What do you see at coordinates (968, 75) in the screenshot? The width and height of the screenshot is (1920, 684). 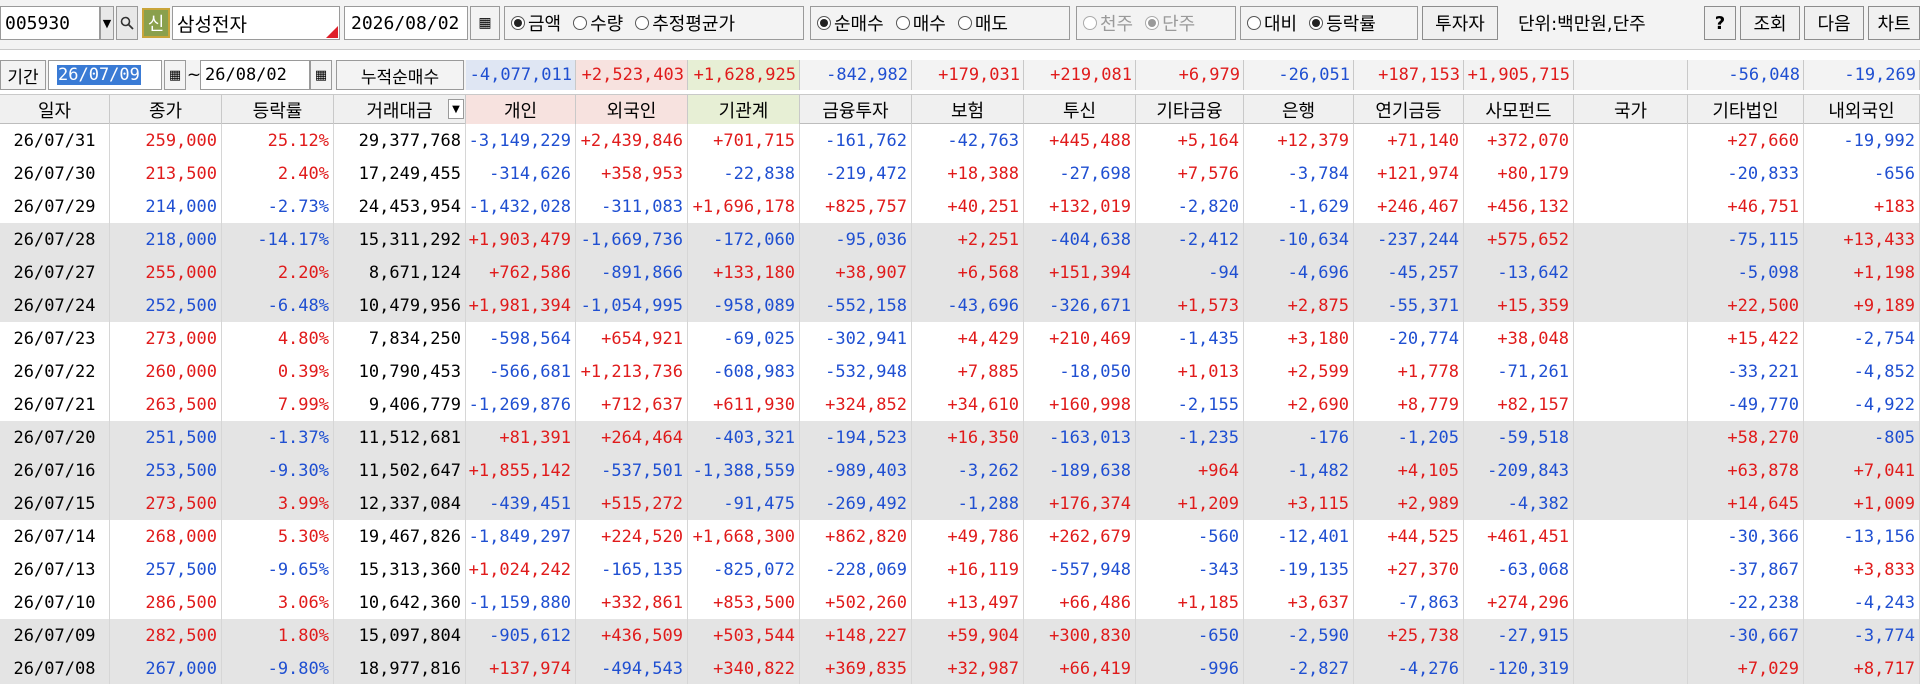 I see `summary-value-insurance: +179,031` at bounding box center [968, 75].